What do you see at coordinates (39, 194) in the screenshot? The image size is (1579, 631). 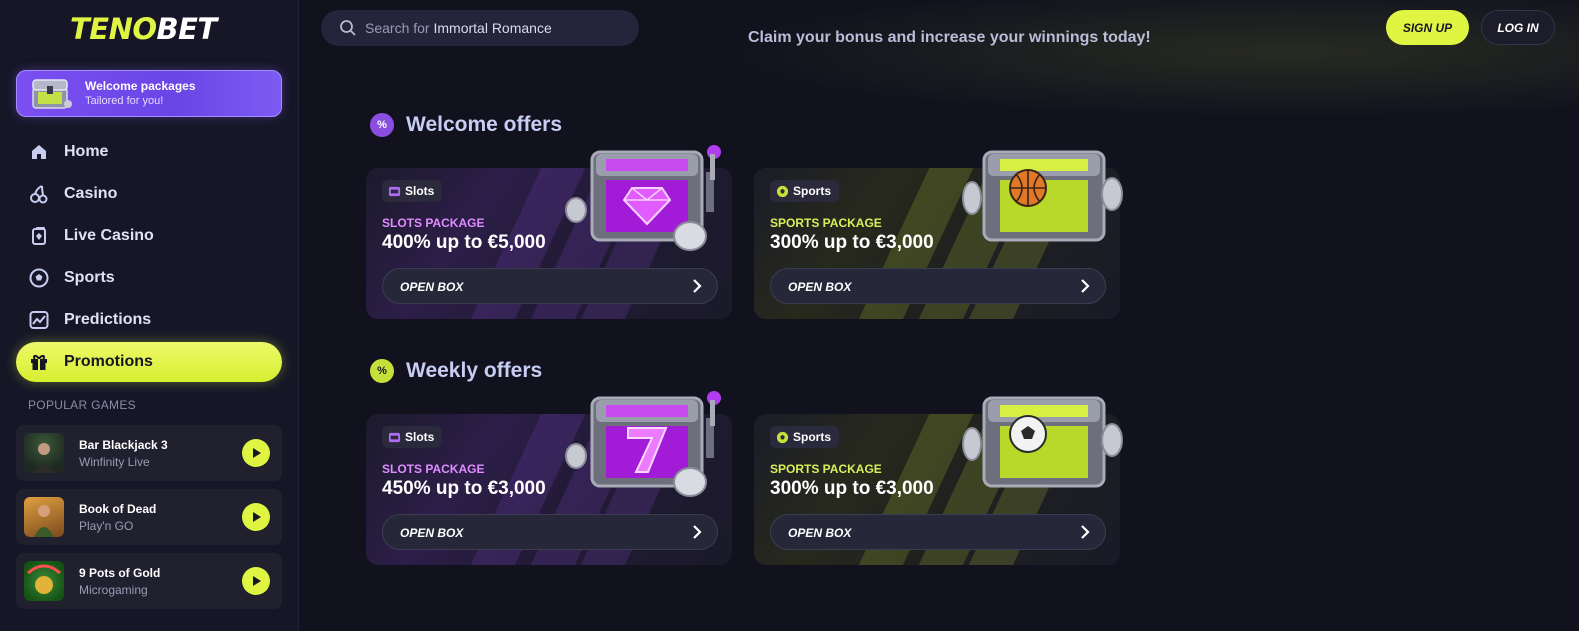 I see `cherries-icon` at bounding box center [39, 194].